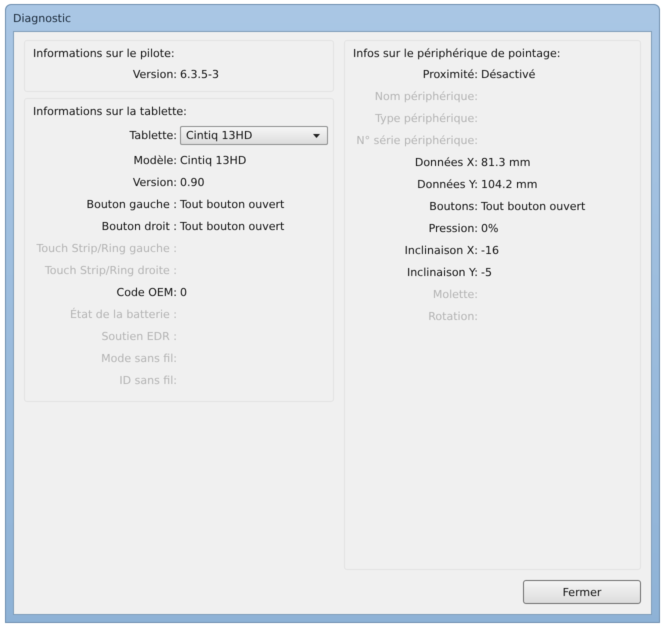 The height and width of the screenshot is (629, 665). I want to click on field-value: 81.3 mm, so click(506, 162).